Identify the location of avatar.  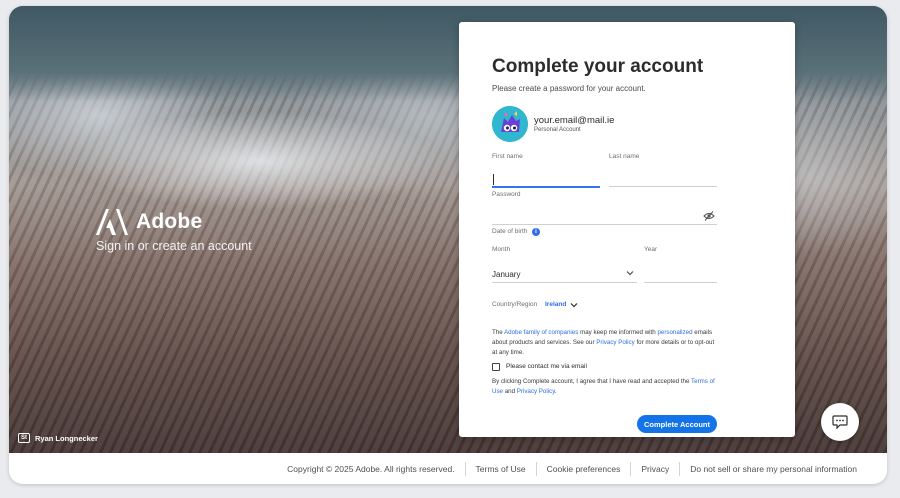
(510, 124).